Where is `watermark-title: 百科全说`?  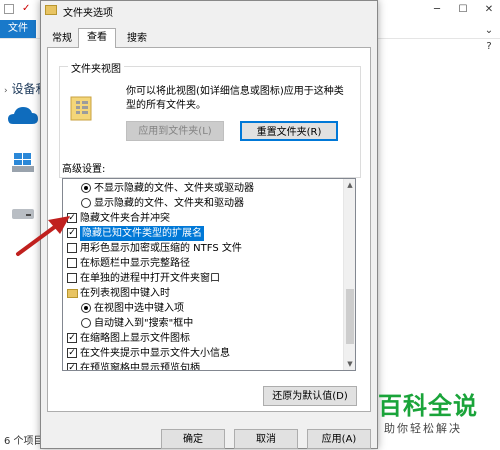
watermark-title: 百科全说 is located at coordinates (428, 406).